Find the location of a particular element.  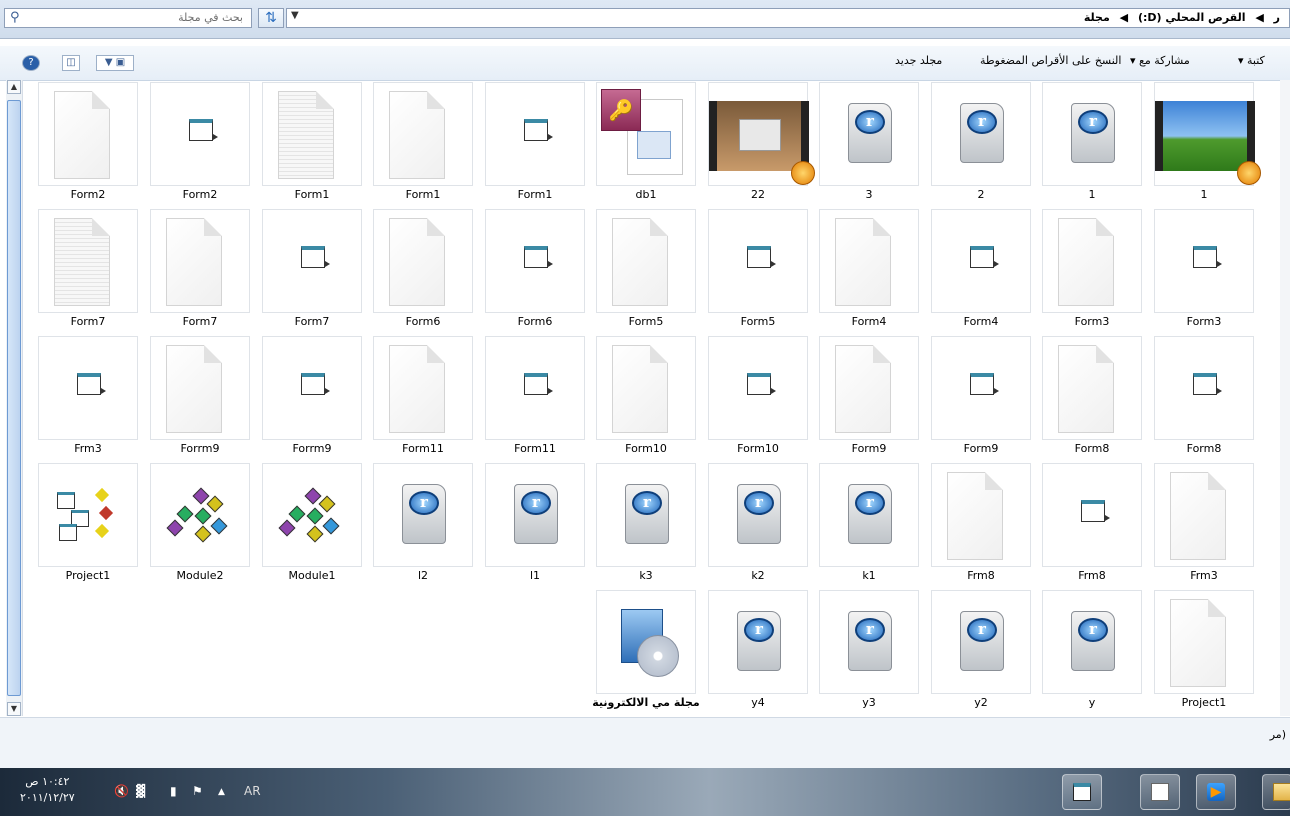

file-item: r1 is located at coordinates (1092, 143).